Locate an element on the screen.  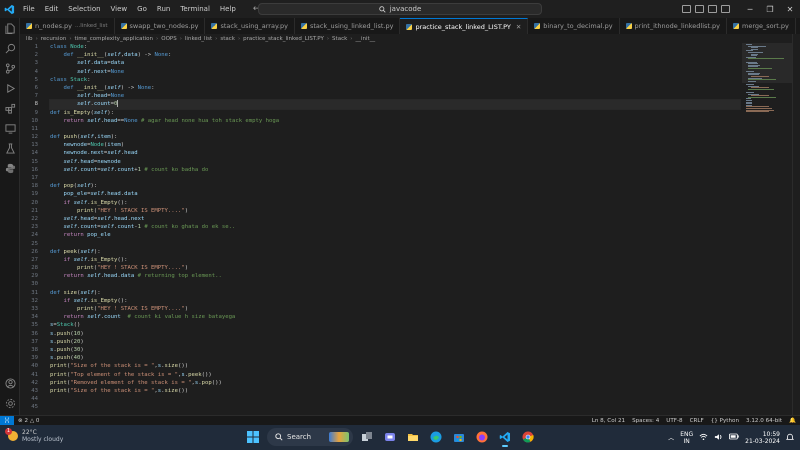
vscode-taskbar-icon is located at coordinates (505, 437).